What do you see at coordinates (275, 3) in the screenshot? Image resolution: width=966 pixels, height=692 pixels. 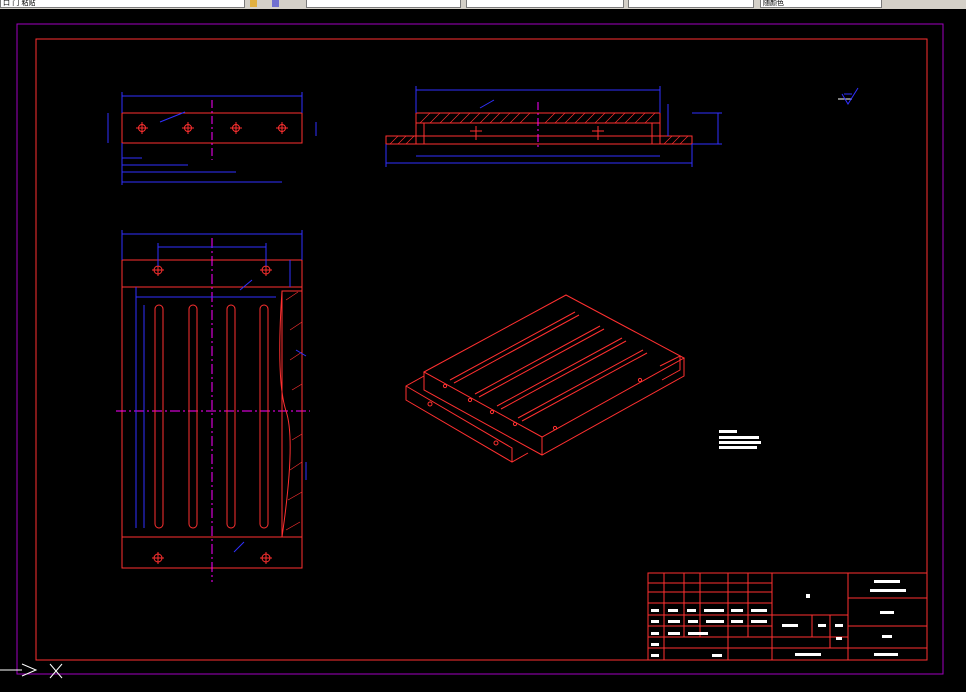 I see `layer-properties-icon` at bounding box center [275, 3].